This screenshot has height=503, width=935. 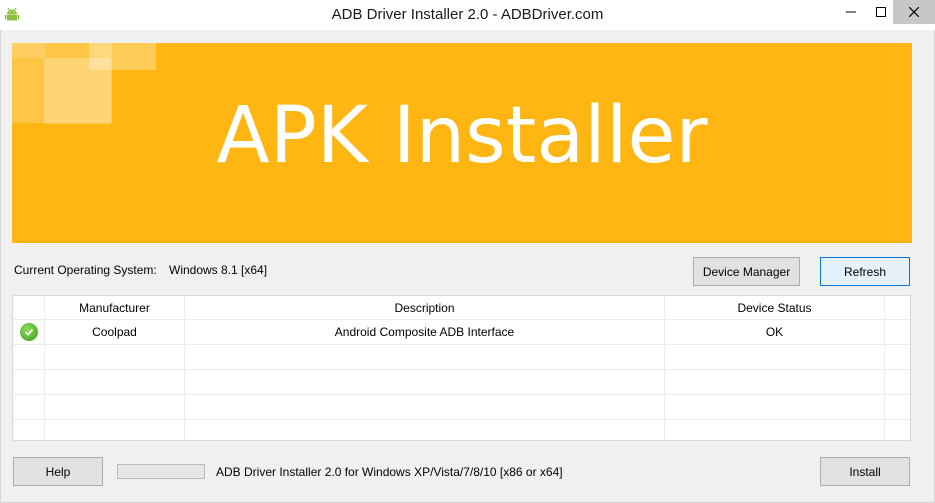 What do you see at coordinates (462, 136) in the screenshot?
I see `banner-title: APK Installer` at bounding box center [462, 136].